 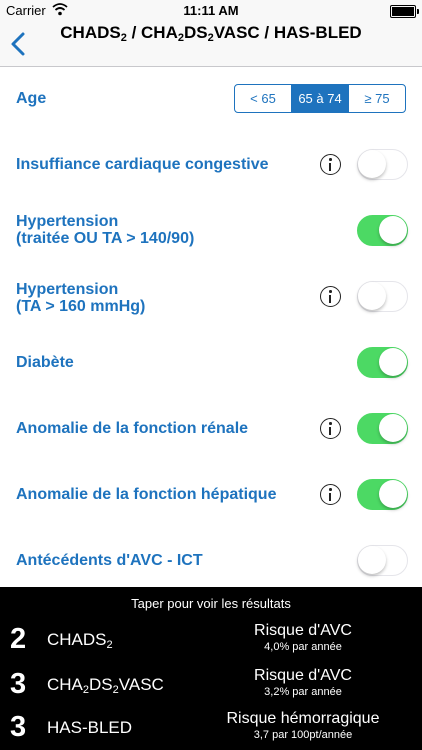 I want to click on title-part: DS, so click(x=195, y=32).